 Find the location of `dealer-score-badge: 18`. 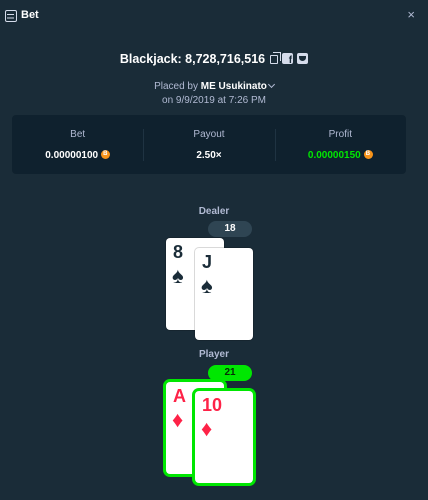

dealer-score-badge: 18 is located at coordinates (230, 229).